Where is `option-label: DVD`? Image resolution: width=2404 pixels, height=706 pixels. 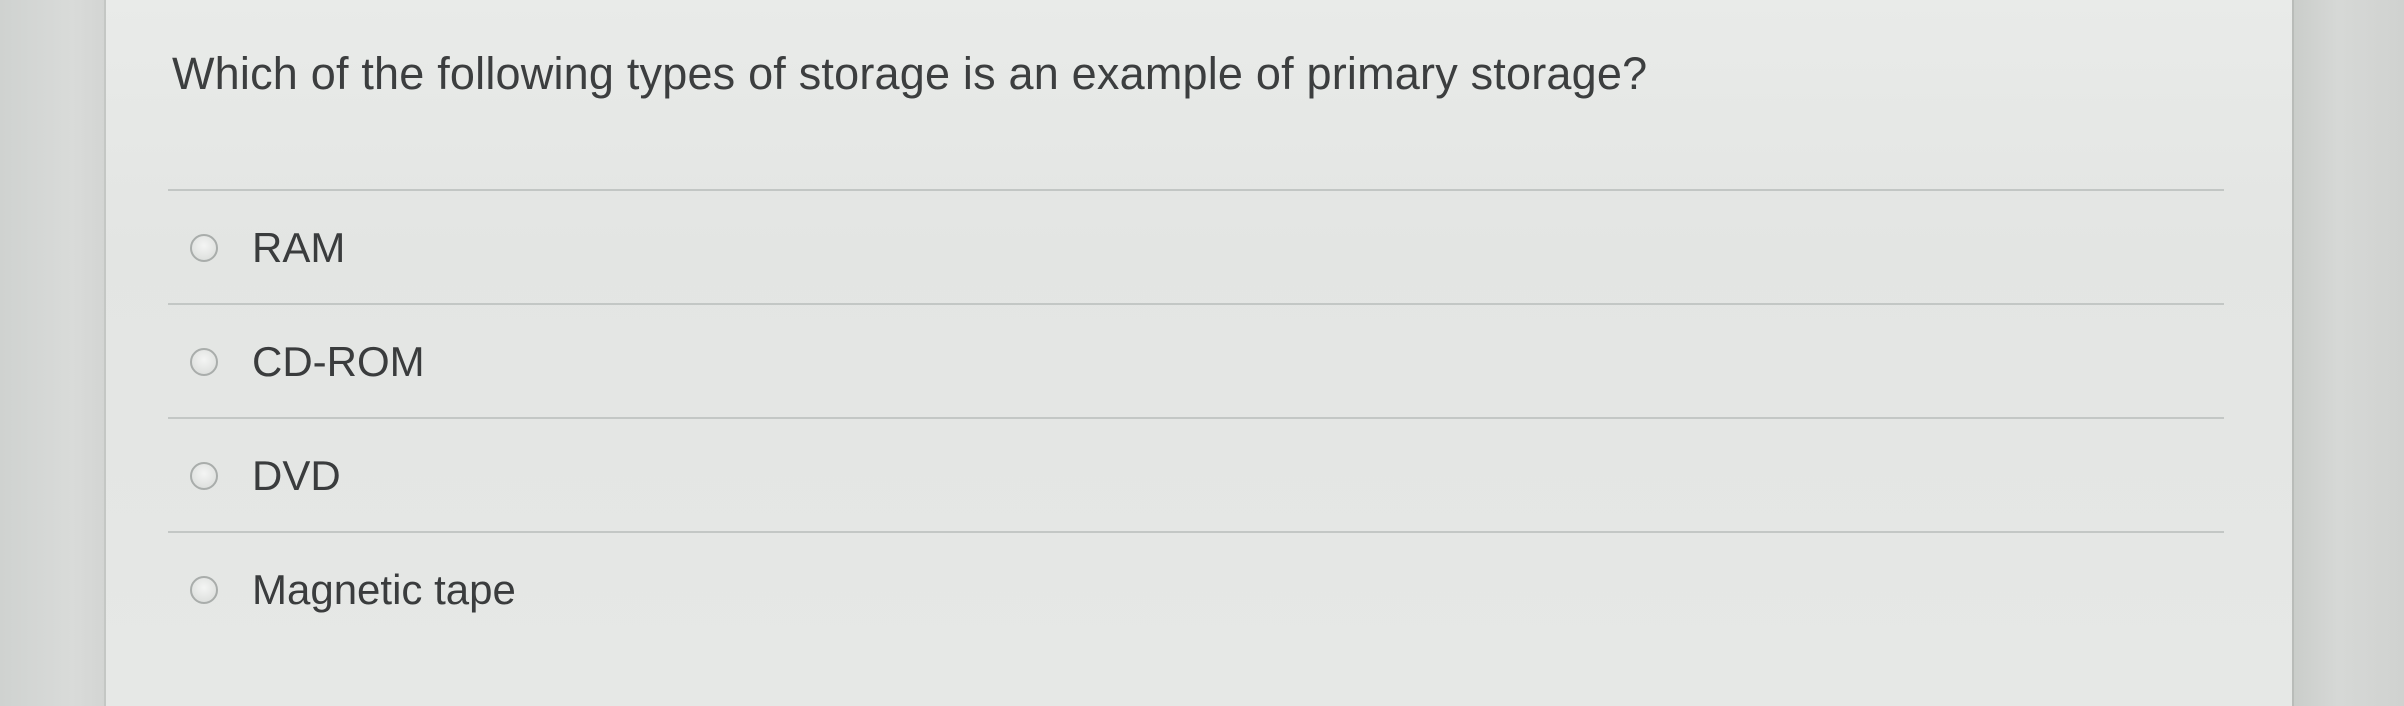
option-label: DVD is located at coordinates (296, 476).